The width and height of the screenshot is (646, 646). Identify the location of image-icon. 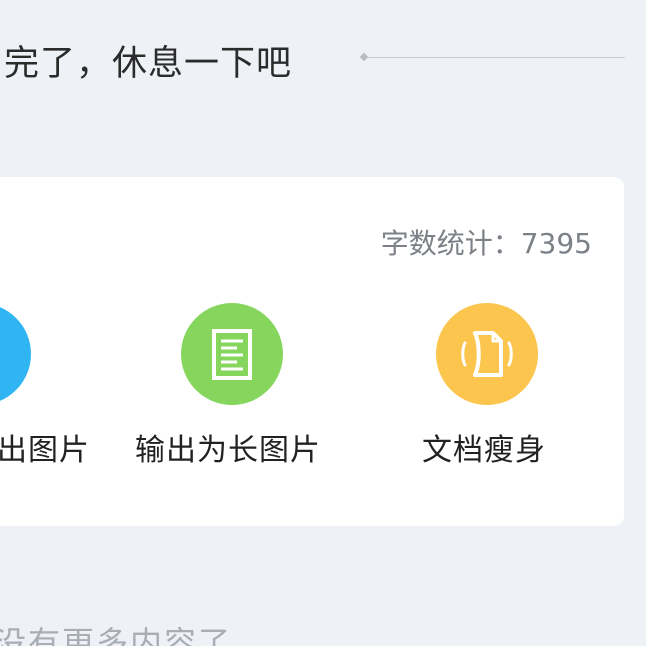
(15, 354).